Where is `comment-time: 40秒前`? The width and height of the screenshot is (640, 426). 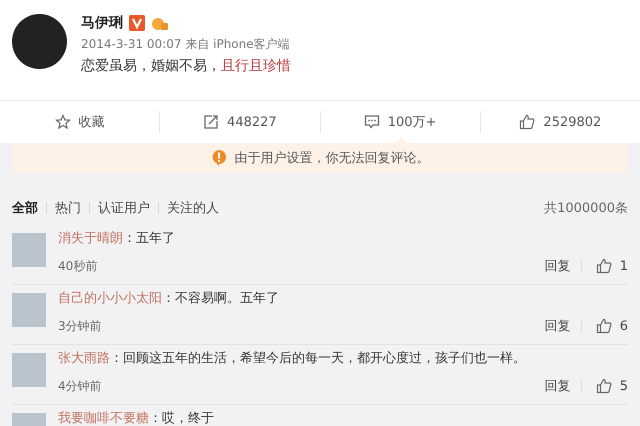
comment-time: 40秒前 is located at coordinates (78, 266).